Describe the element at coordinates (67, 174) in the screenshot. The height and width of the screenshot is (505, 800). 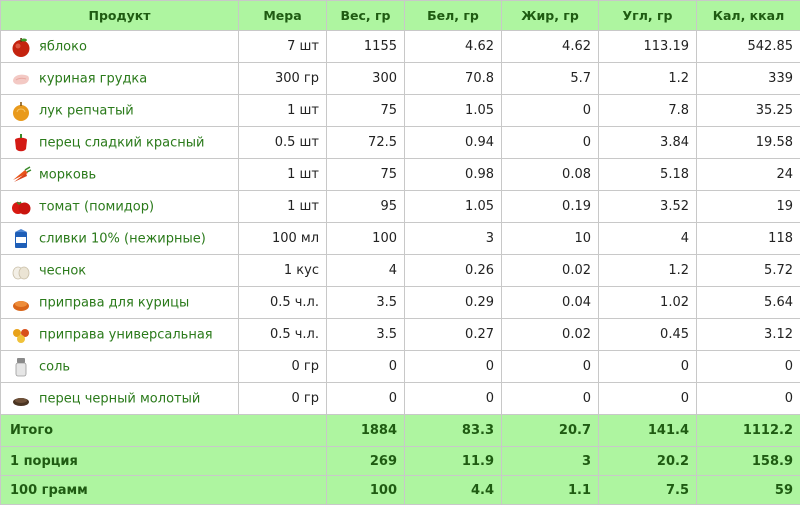
I see `ingredient-link: морковь` at that location.